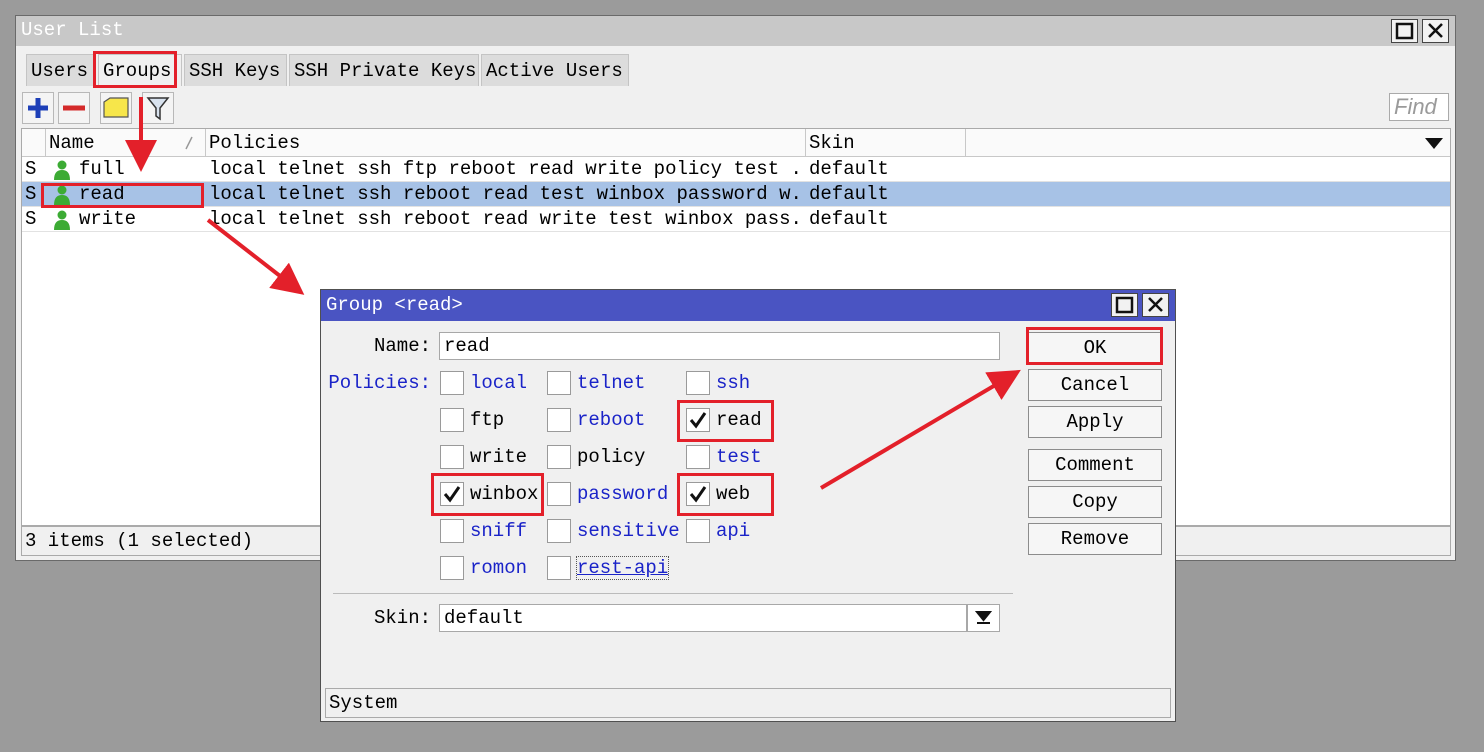 This screenshot has height=752, width=1484. Describe the element at coordinates (235, 70) in the screenshot. I see `tab-ssh-keys: SSH Keys` at that location.